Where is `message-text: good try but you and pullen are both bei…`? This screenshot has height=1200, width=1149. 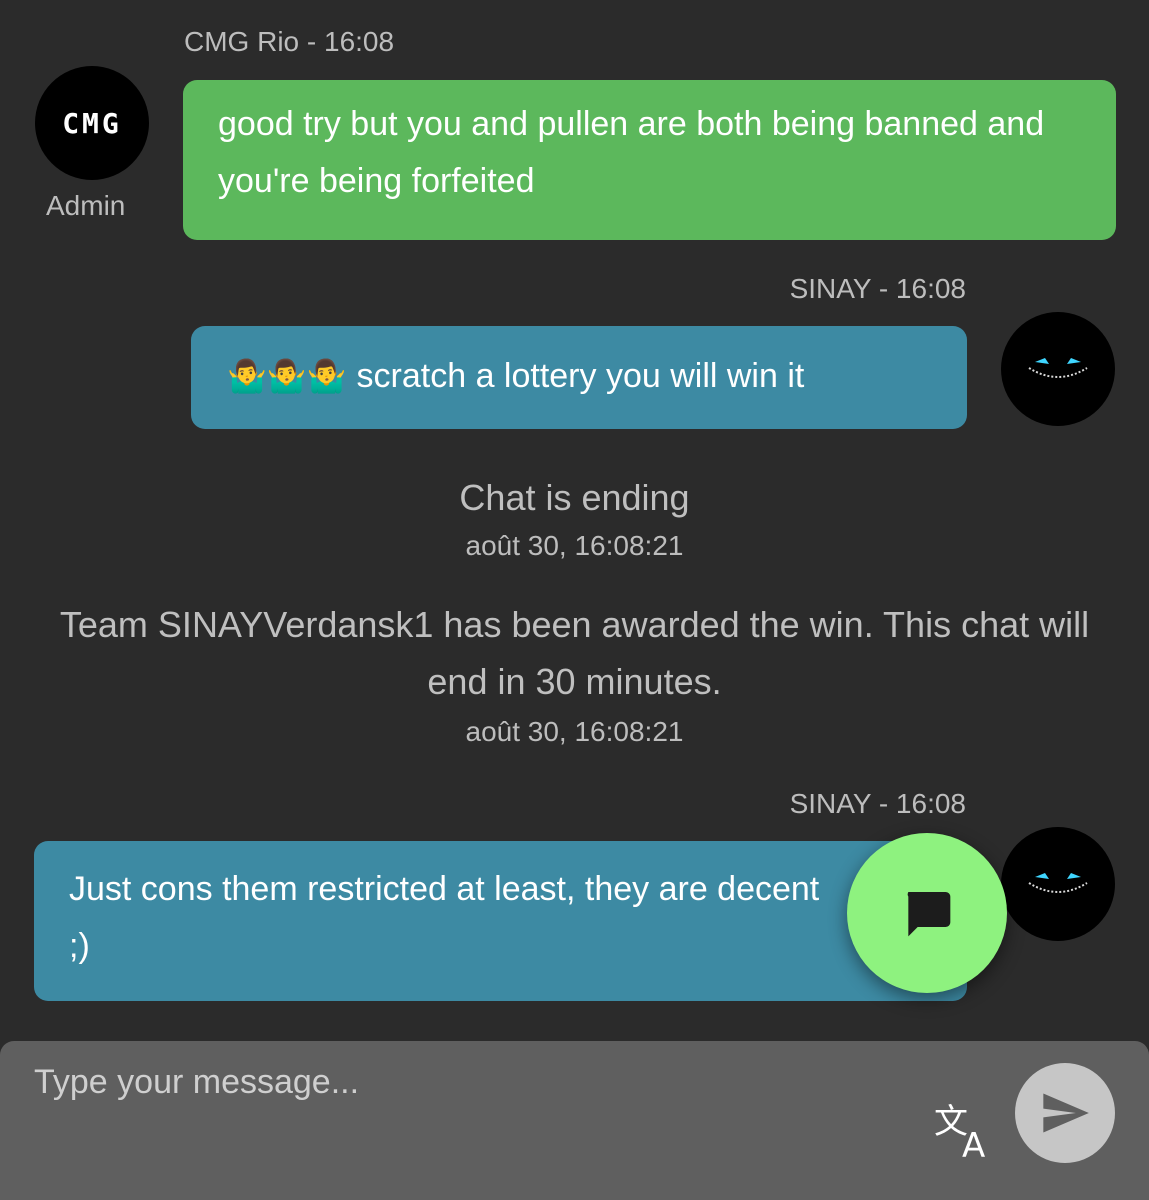 message-text: good try but you and pullen are both bei… is located at coordinates (631, 152).